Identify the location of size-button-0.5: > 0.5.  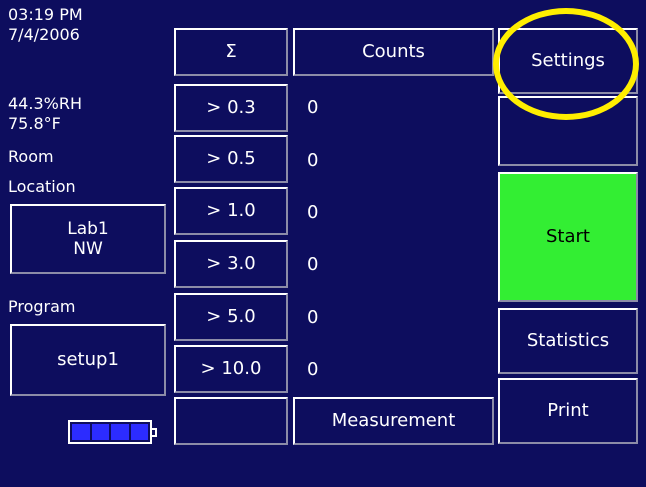
(231, 159).